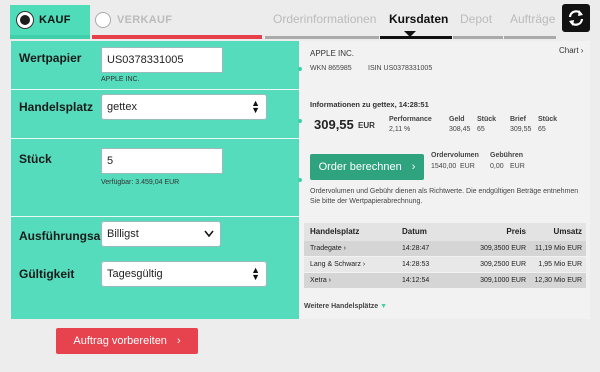 The height and width of the screenshot is (372, 600). I want to click on table-header: Handelsplatz Datum Preis Umsatz, so click(445, 232).